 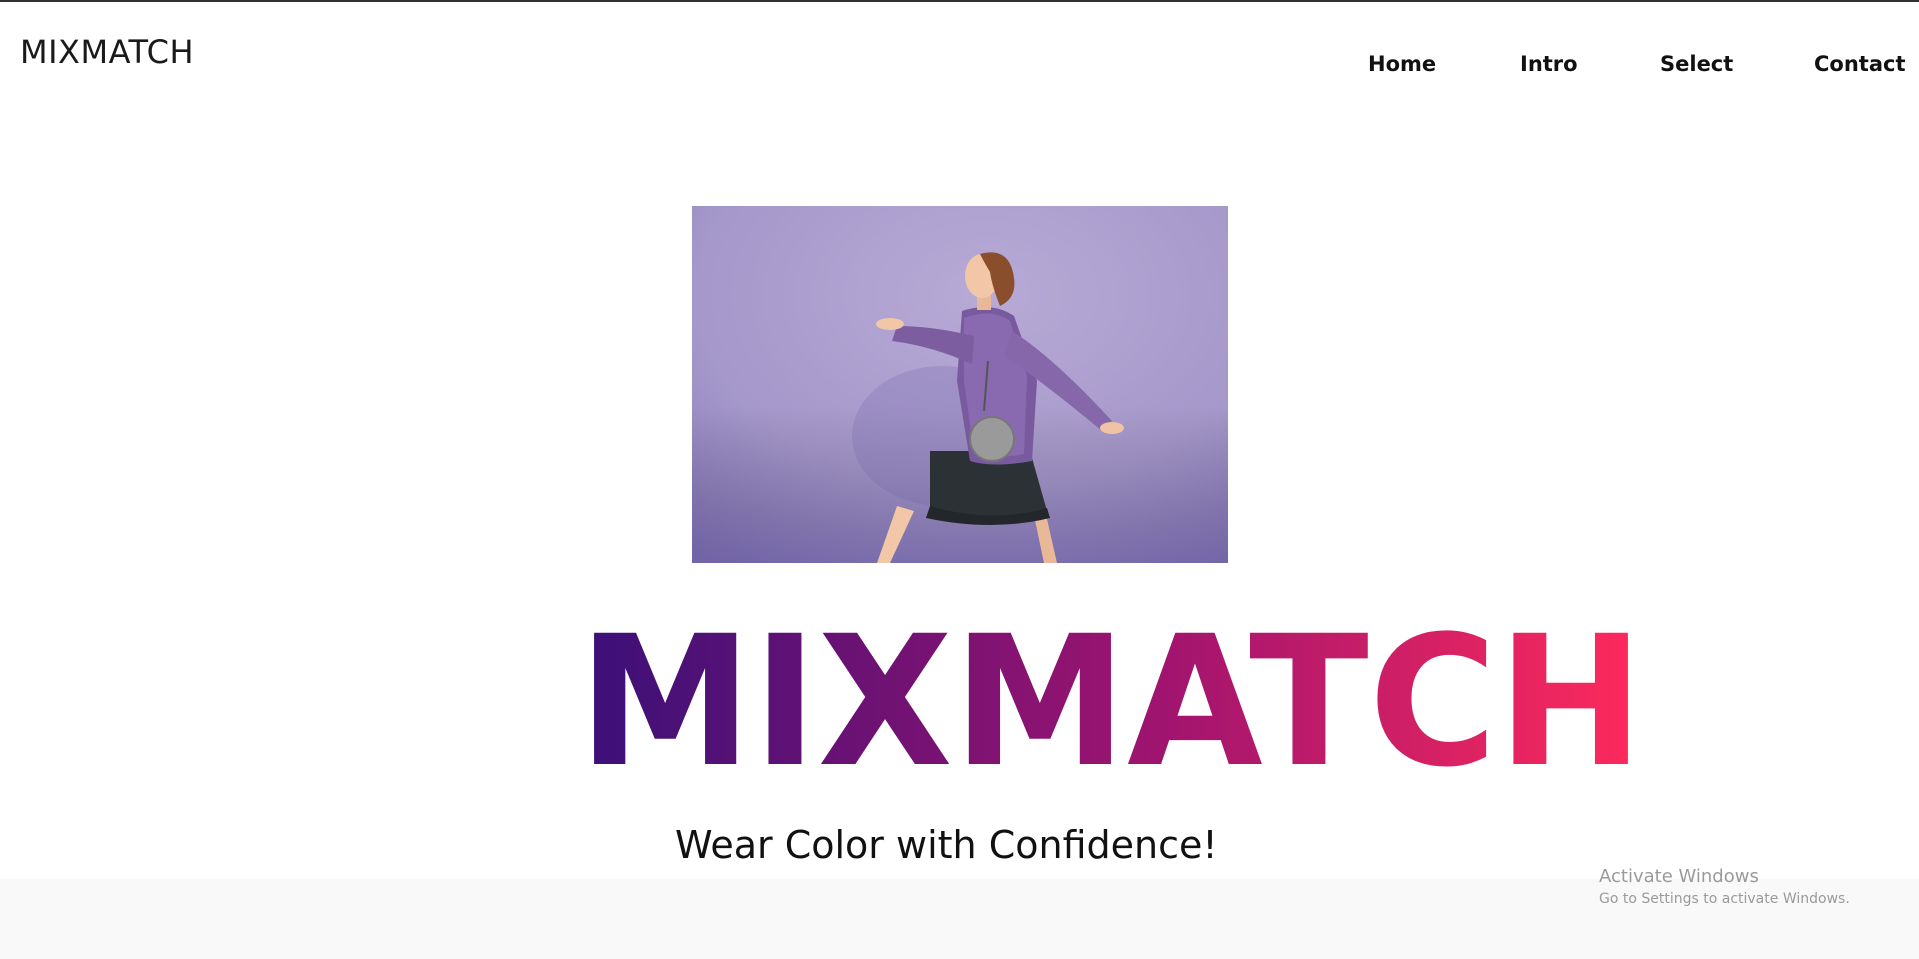 I want to click on hero-title: MIXMATCH, so click(x=1118, y=695).